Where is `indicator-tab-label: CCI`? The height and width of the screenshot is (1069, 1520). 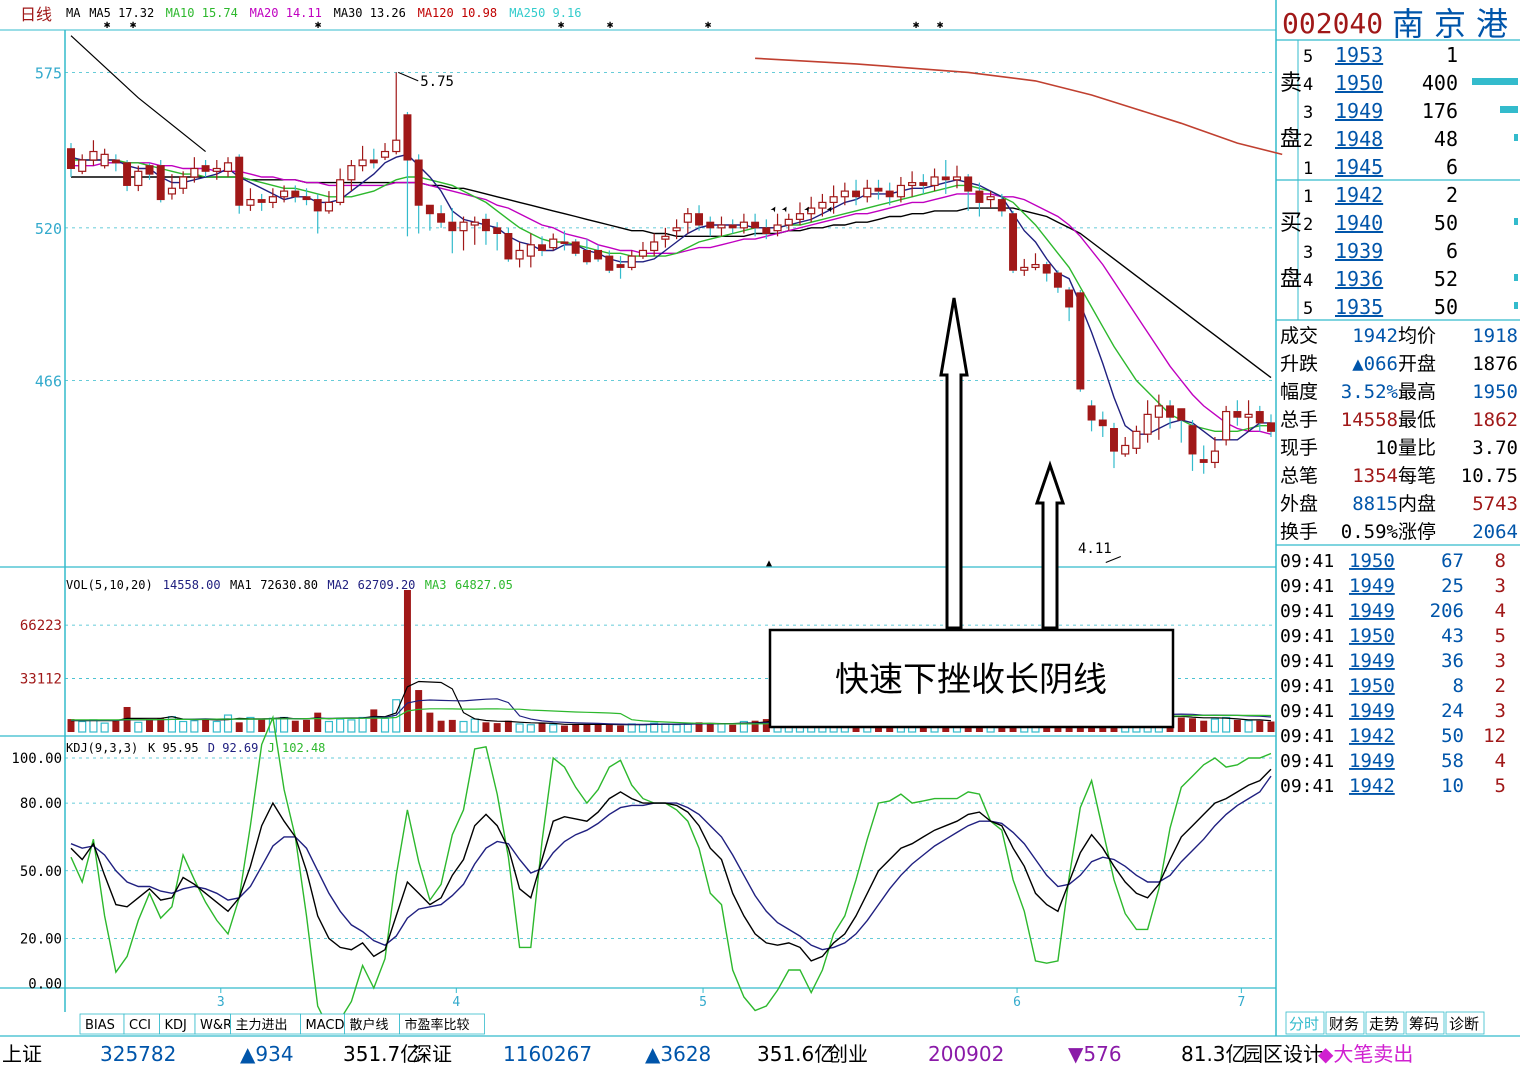 indicator-tab-label: CCI is located at coordinates (140, 1025).